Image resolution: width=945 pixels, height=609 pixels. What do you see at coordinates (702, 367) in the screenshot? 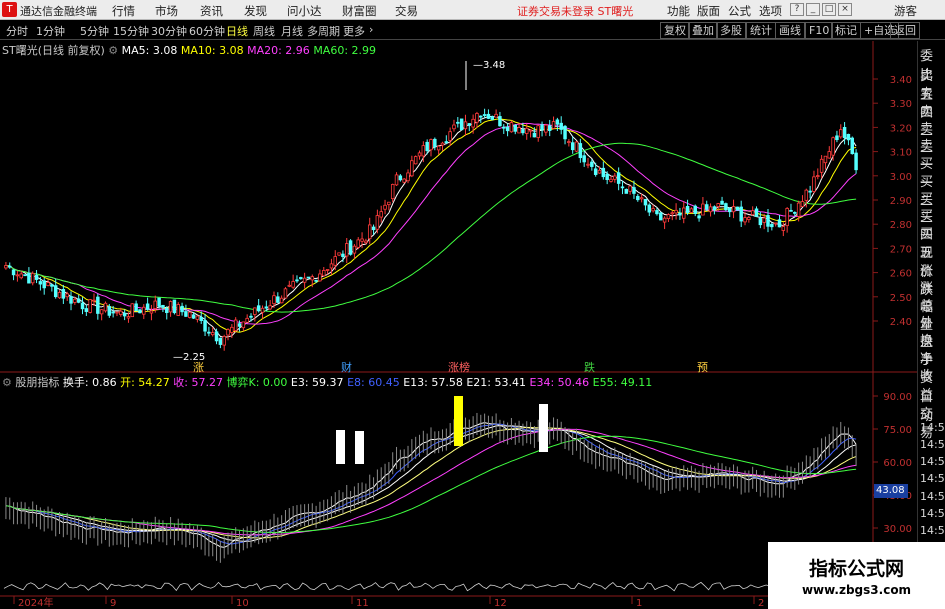
I see `event-badge-forecast: 预` at bounding box center [702, 367].